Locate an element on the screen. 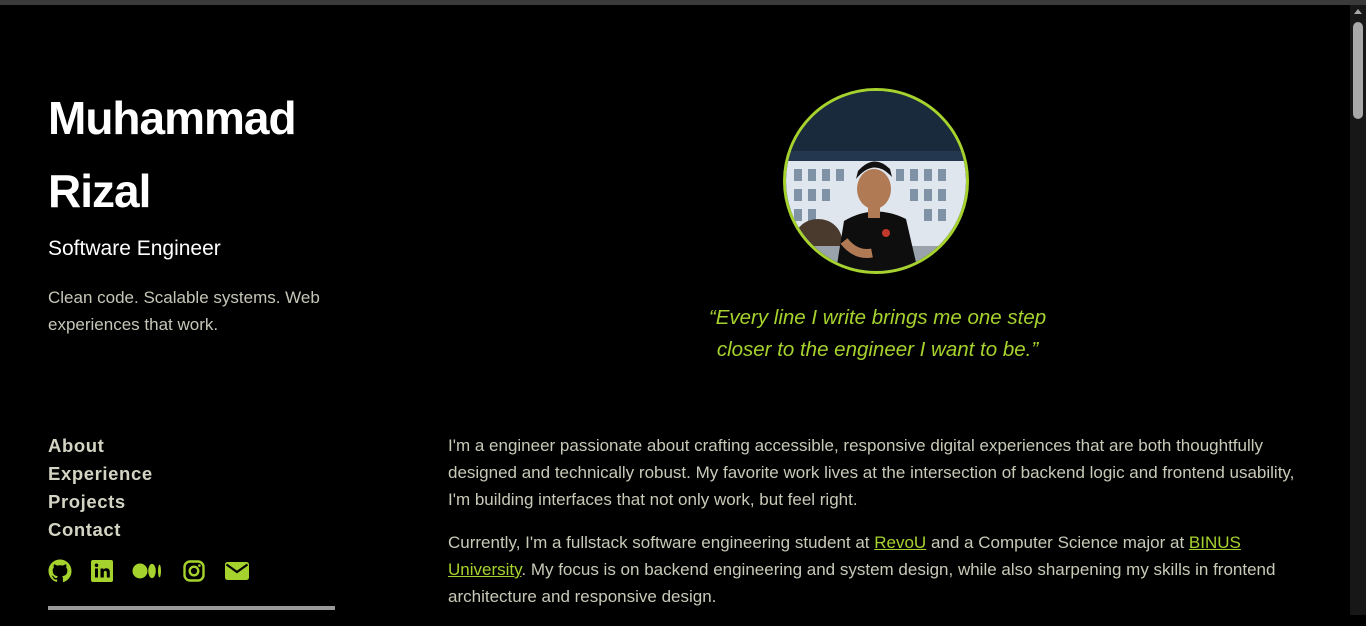  email-icon is located at coordinates (237, 571).